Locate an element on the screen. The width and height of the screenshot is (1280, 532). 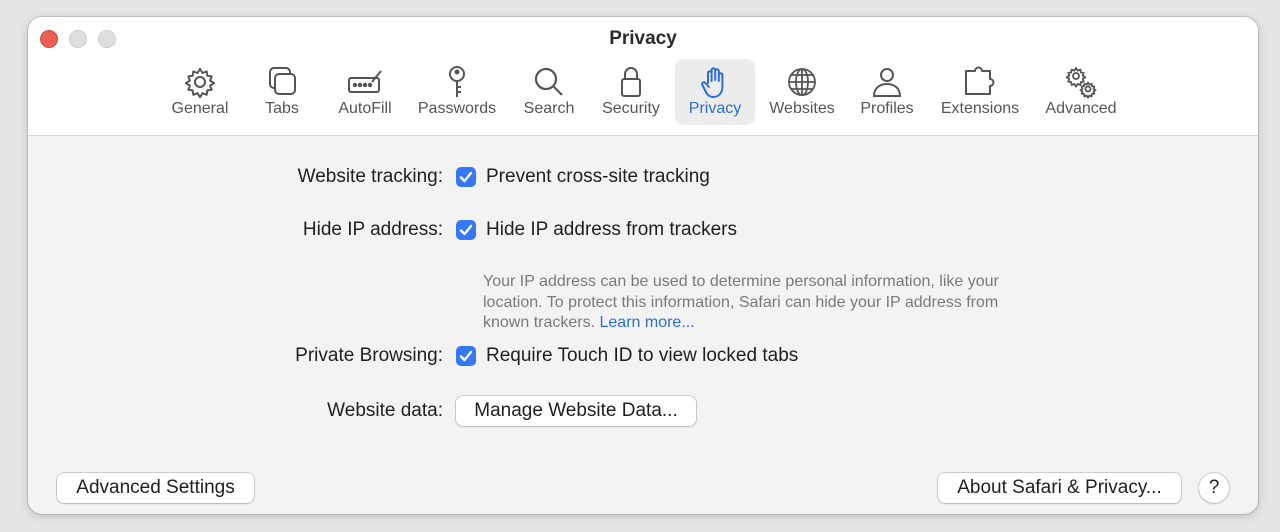
autofill-icon is located at coordinates (365, 82).